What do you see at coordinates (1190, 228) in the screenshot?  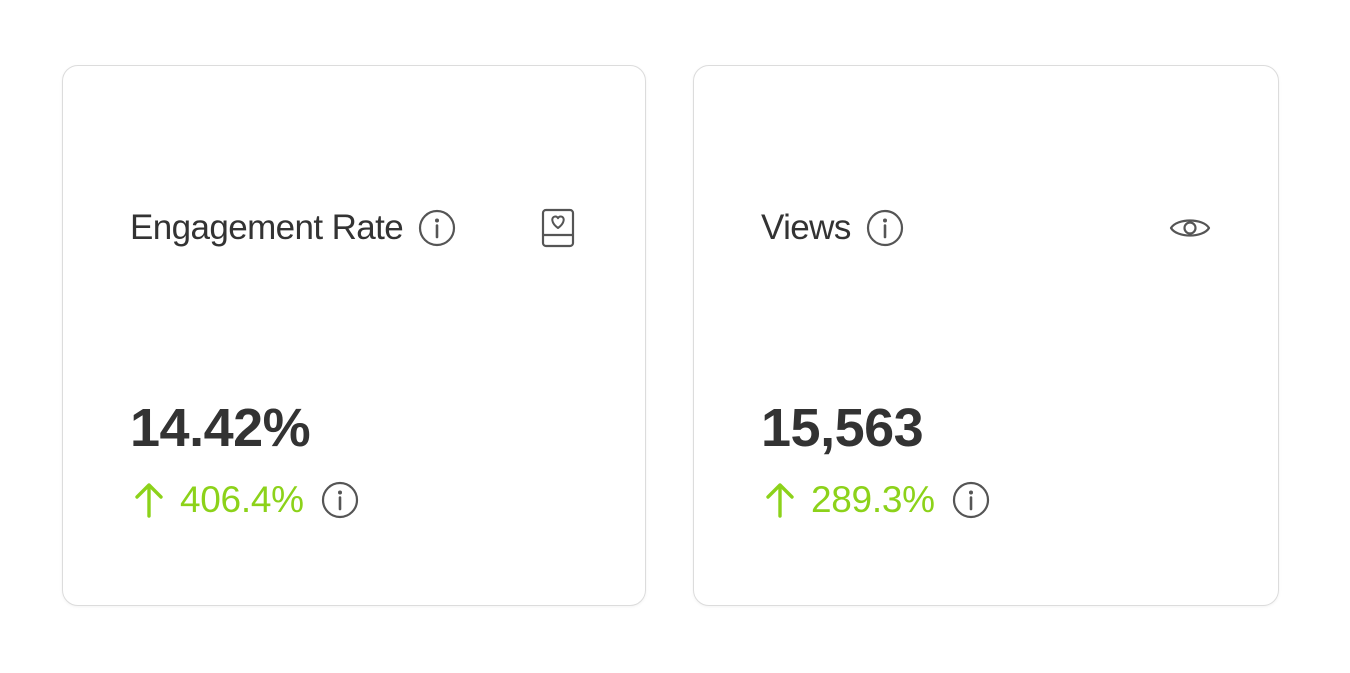 I see `eye-icon` at bounding box center [1190, 228].